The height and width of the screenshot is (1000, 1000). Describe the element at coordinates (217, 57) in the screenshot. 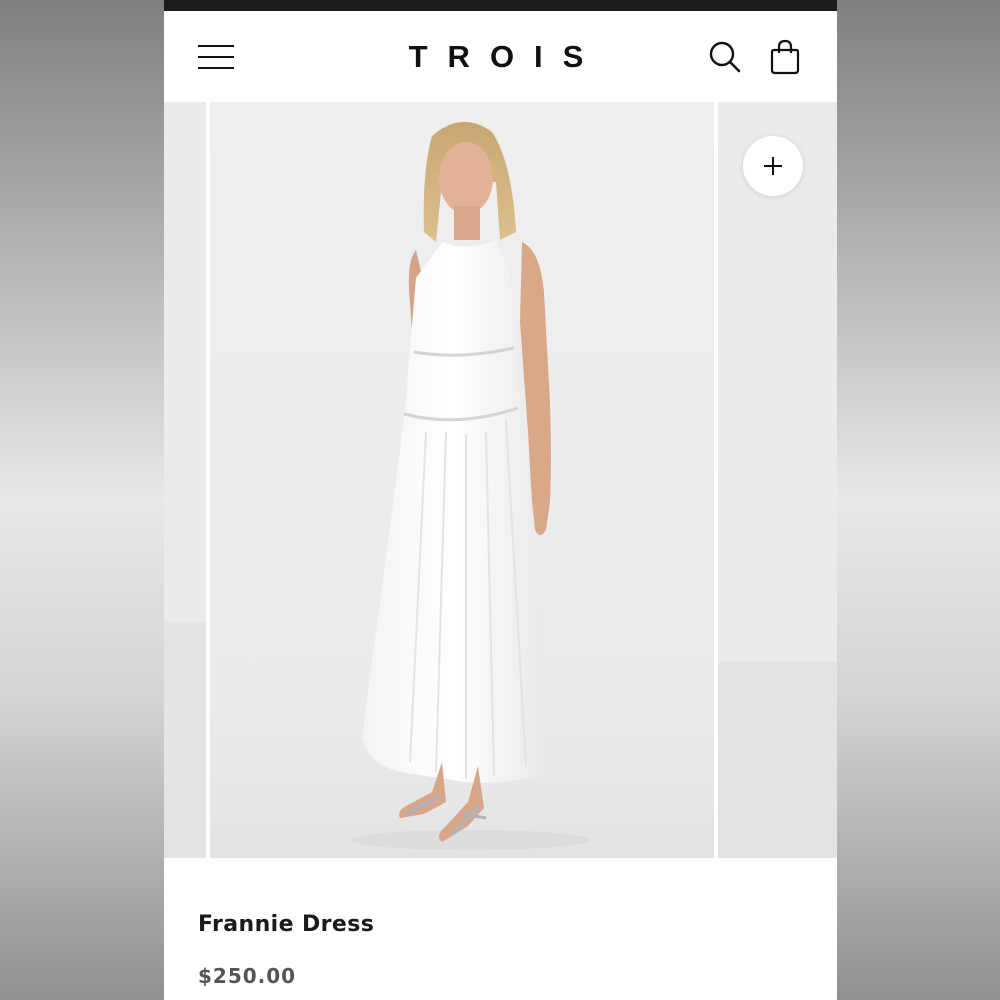

I see `hamburger-menu-icon` at that location.